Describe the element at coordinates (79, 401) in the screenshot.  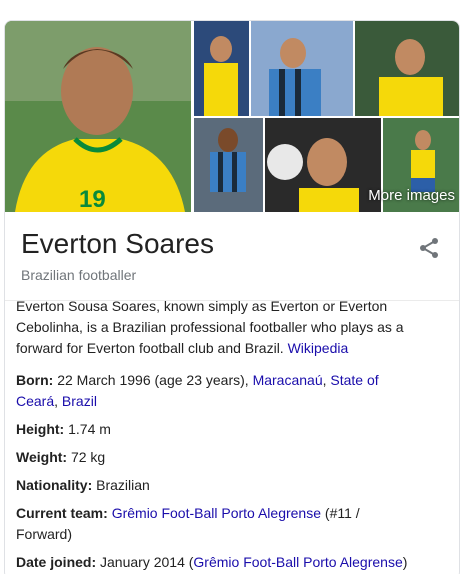
I see `birthplace-country-link: Brazil` at that location.